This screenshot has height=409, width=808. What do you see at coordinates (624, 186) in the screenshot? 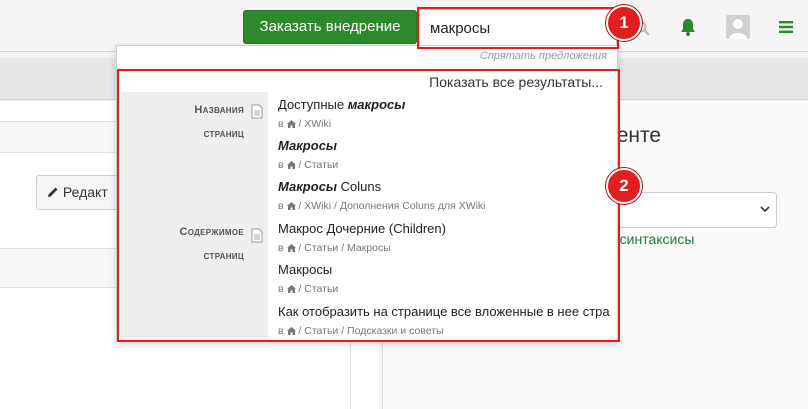
I see `annotation-badge-2: 2` at bounding box center [624, 186].